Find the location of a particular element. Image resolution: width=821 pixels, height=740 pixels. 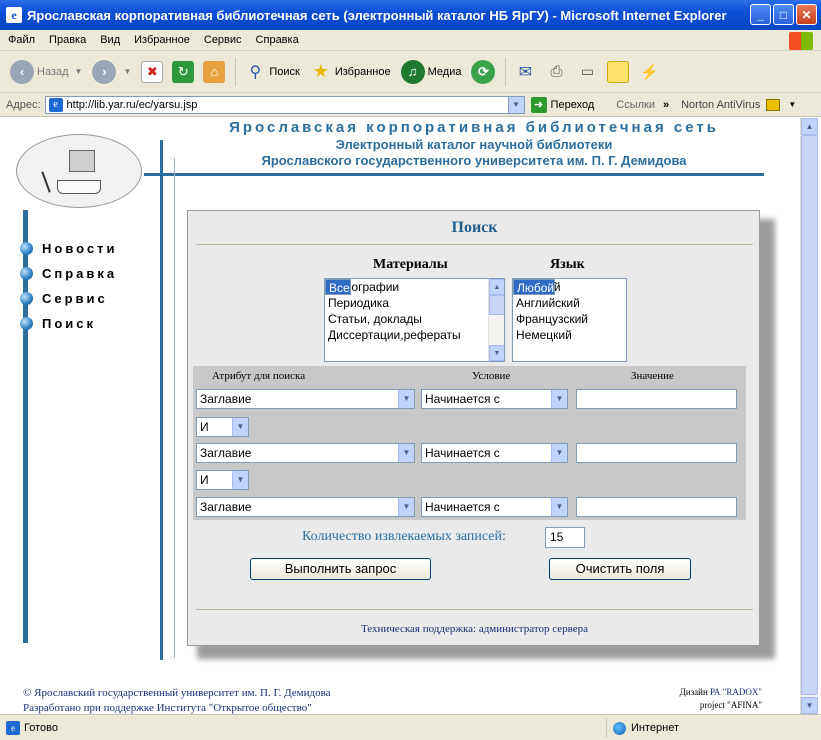

list-item: Все is located at coordinates (338, 287).